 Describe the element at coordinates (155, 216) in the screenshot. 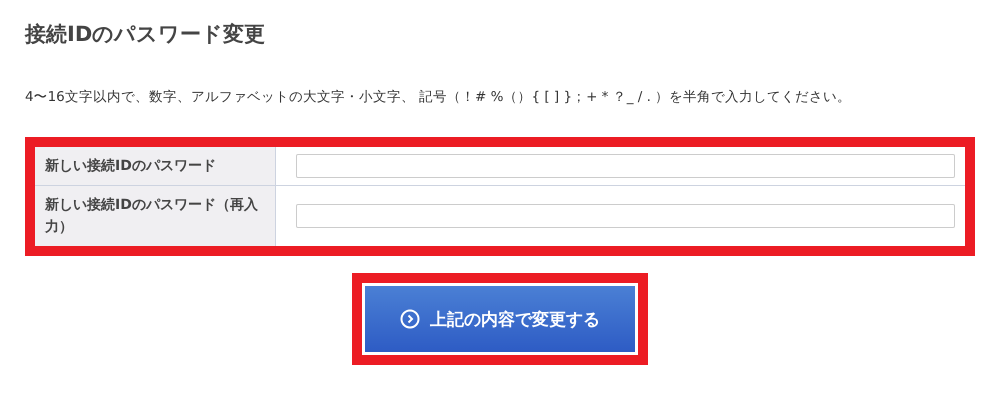

I see `field-label: 新しい接続IDのパスワード（再入力）` at that location.